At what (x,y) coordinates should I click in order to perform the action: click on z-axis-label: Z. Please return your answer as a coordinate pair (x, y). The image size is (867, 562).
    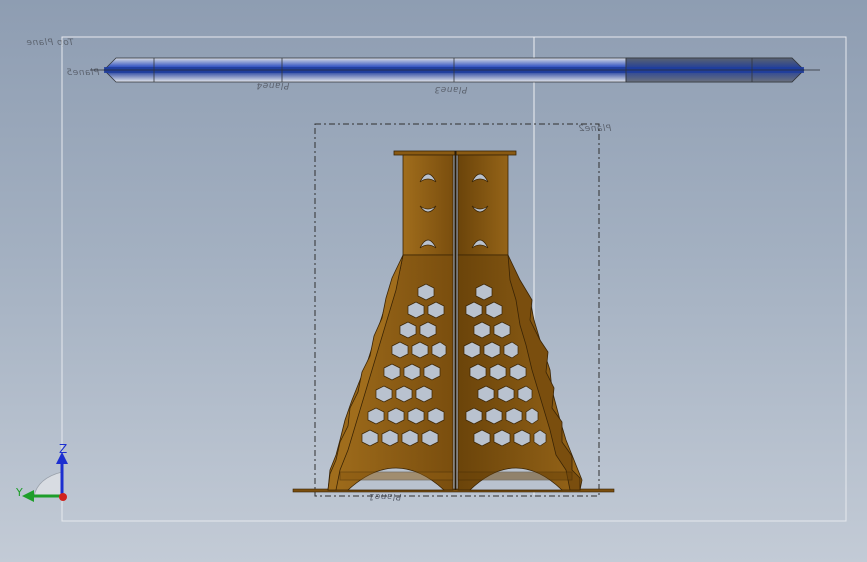
    Looking at the image, I should click on (63, 449).